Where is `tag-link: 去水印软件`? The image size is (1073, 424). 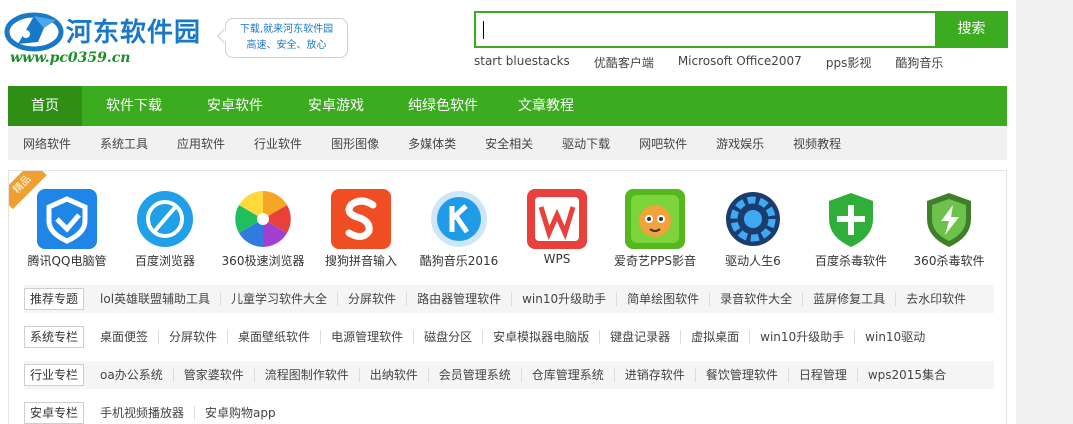 tag-link: 去水印软件 is located at coordinates (936, 299).